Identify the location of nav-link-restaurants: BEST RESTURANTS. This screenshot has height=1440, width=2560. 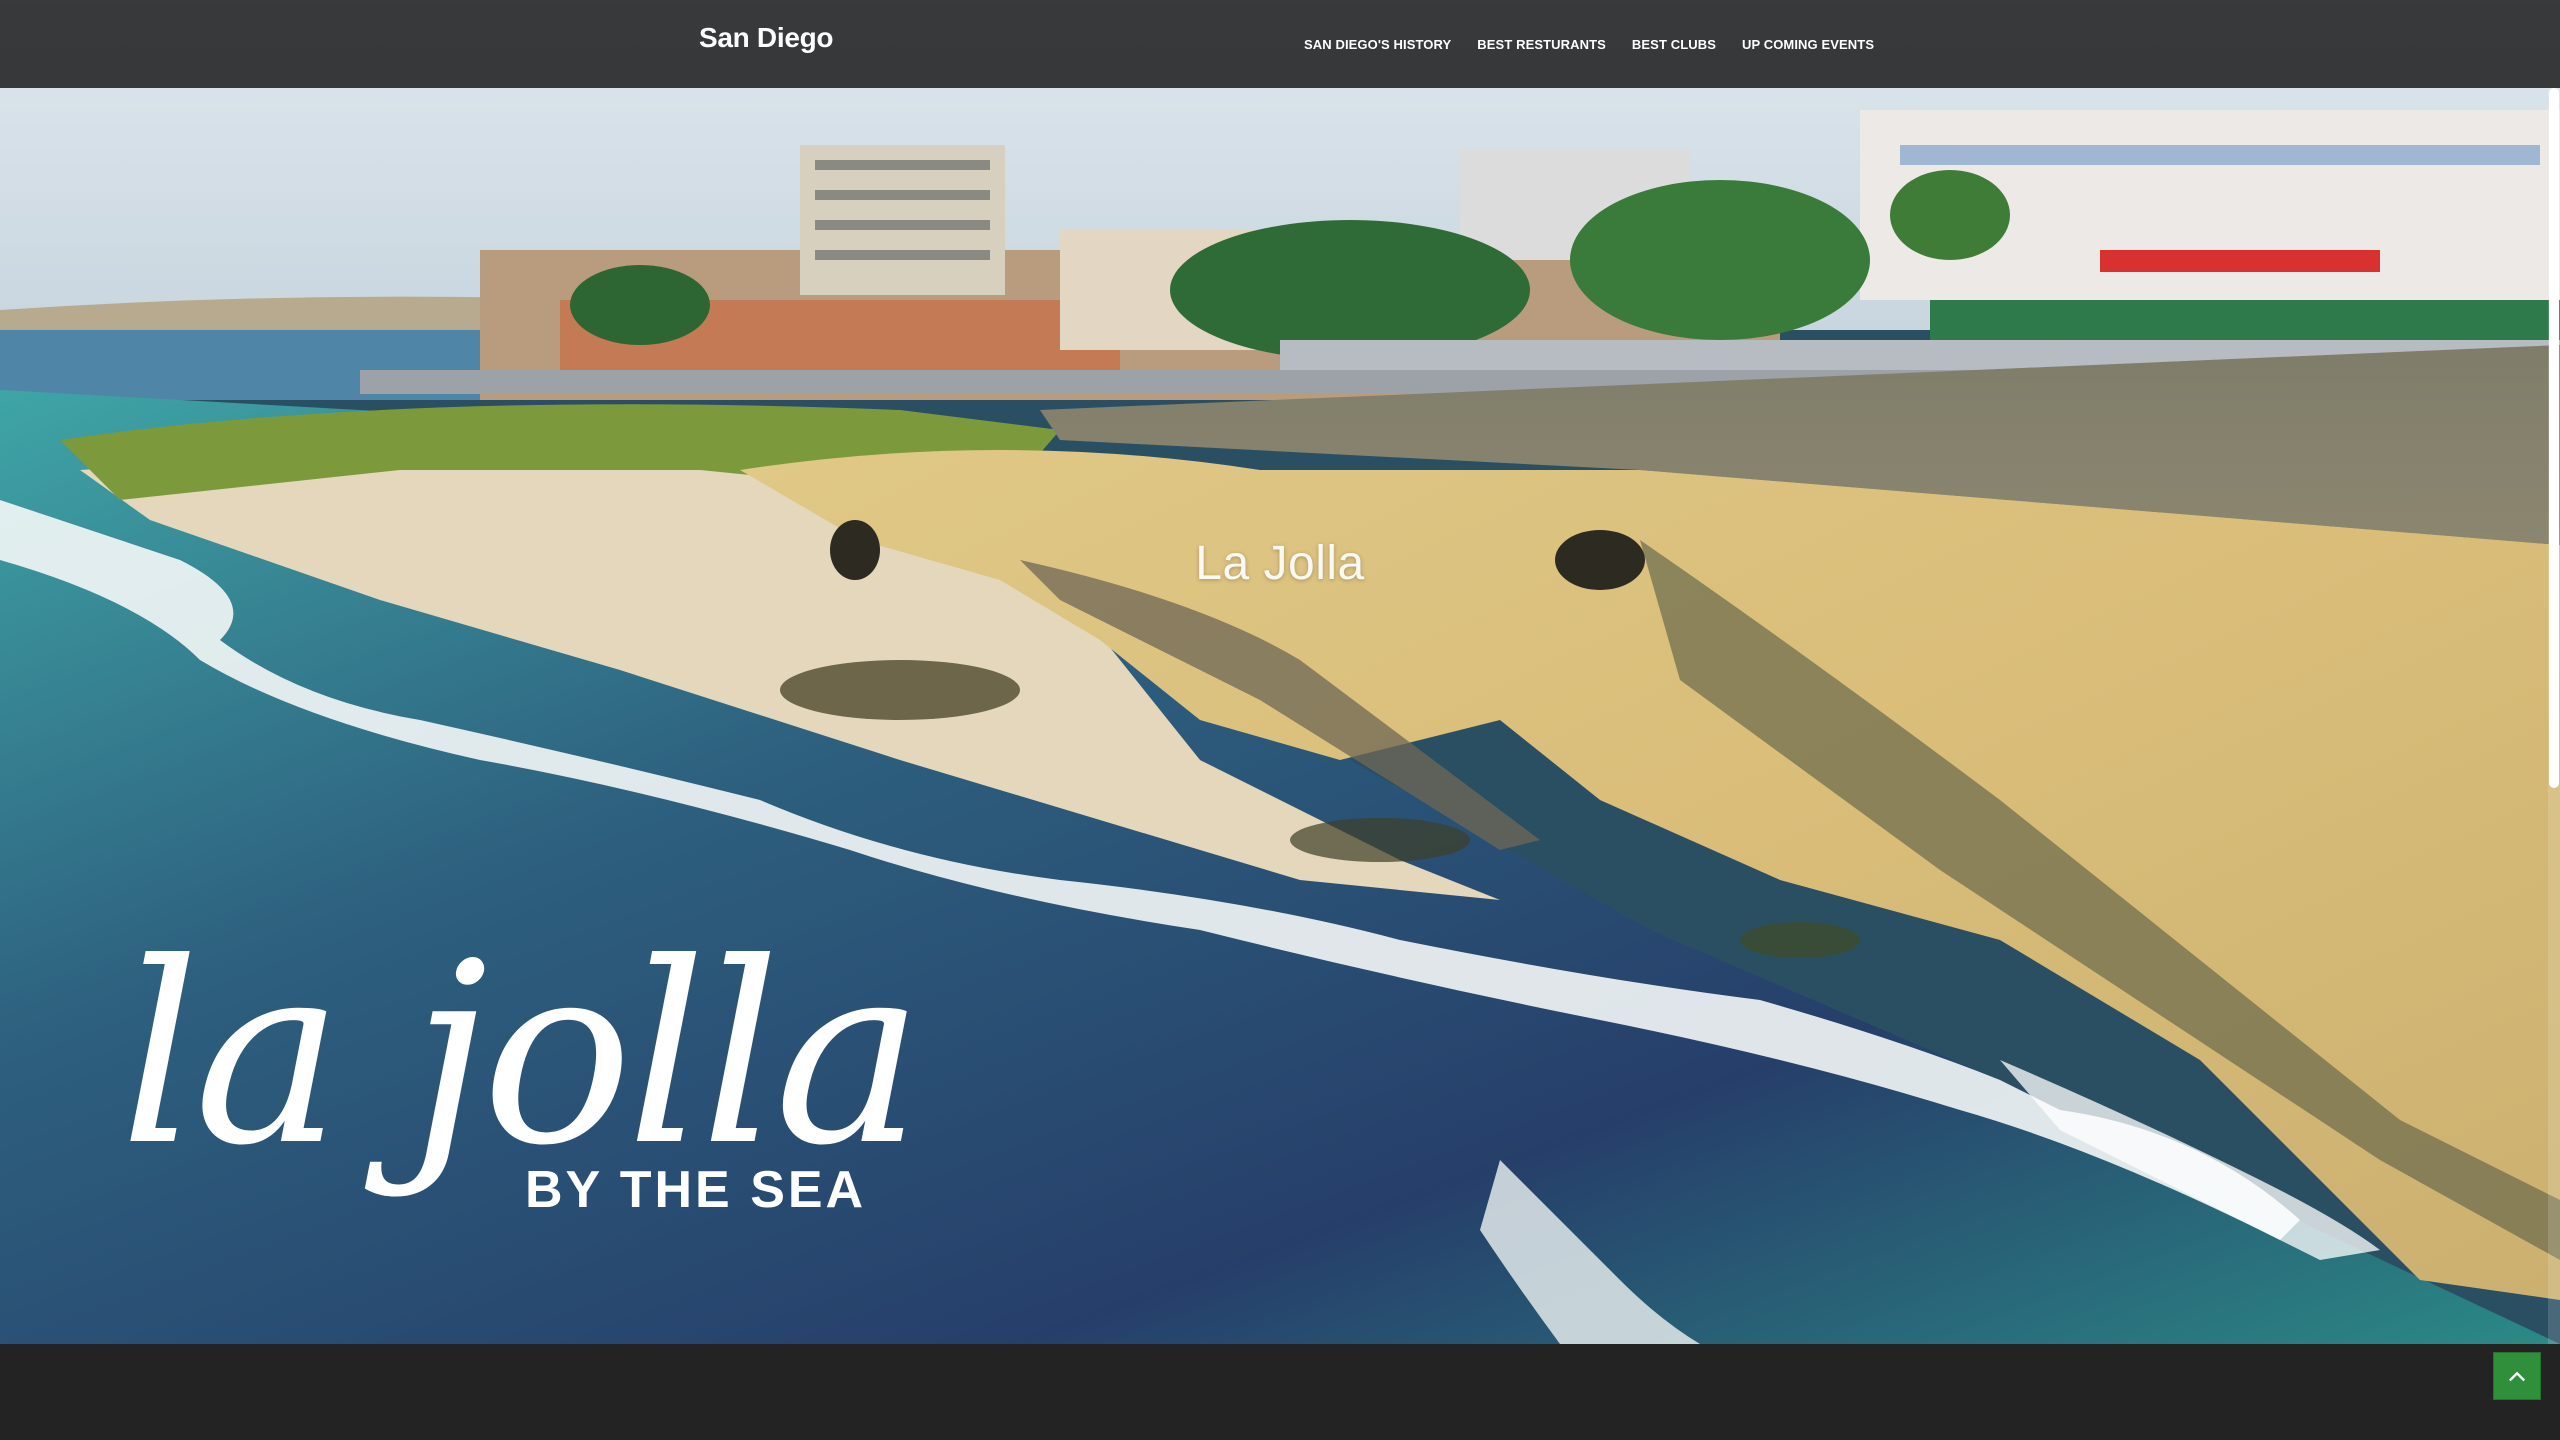
(1541, 44).